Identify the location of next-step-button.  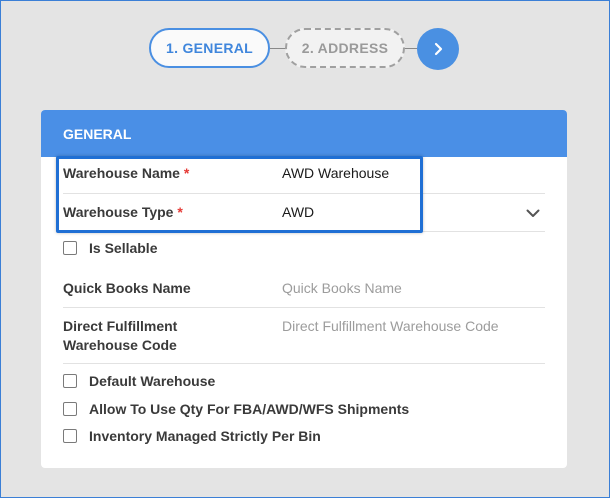
(438, 49).